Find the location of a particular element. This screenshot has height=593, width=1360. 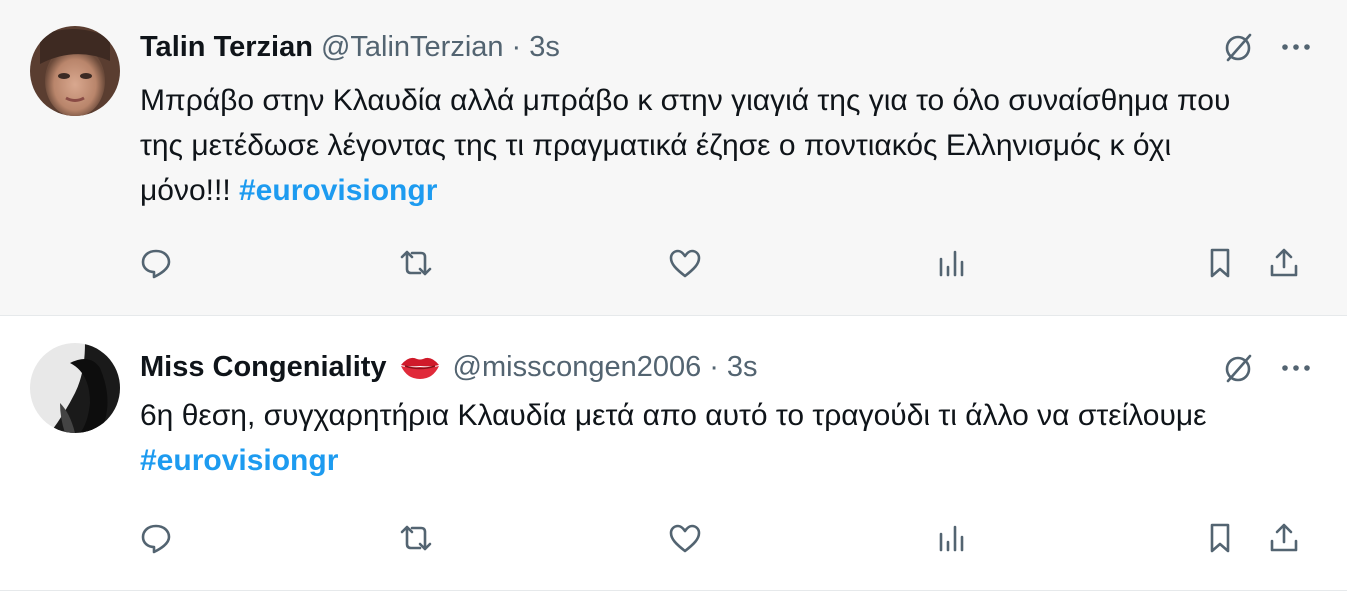

tweet-header: Miss Congeniality @misscongen2006 · 3s is located at coordinates (449, 367).